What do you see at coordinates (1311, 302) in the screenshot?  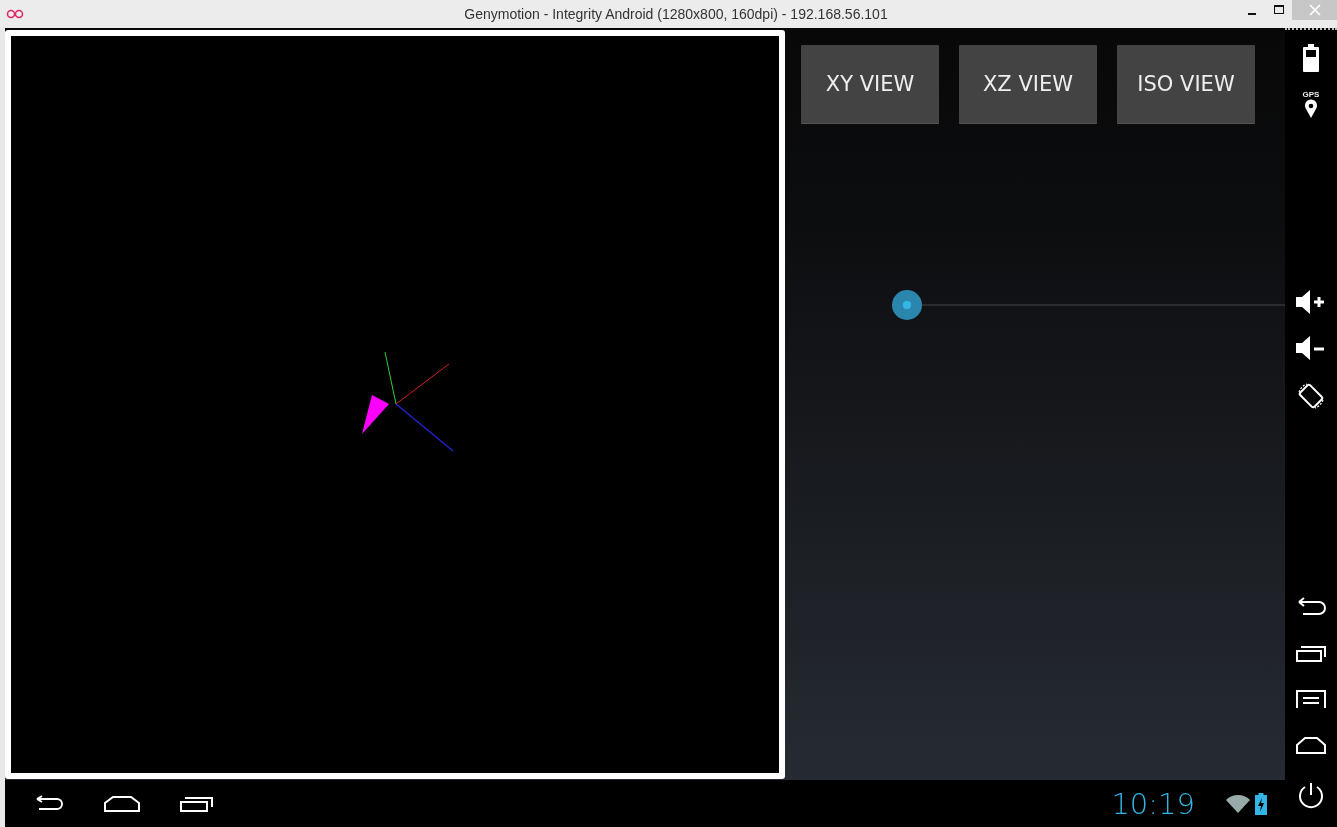 I see `volume-up-icon` at bounding box center [1311, 302].